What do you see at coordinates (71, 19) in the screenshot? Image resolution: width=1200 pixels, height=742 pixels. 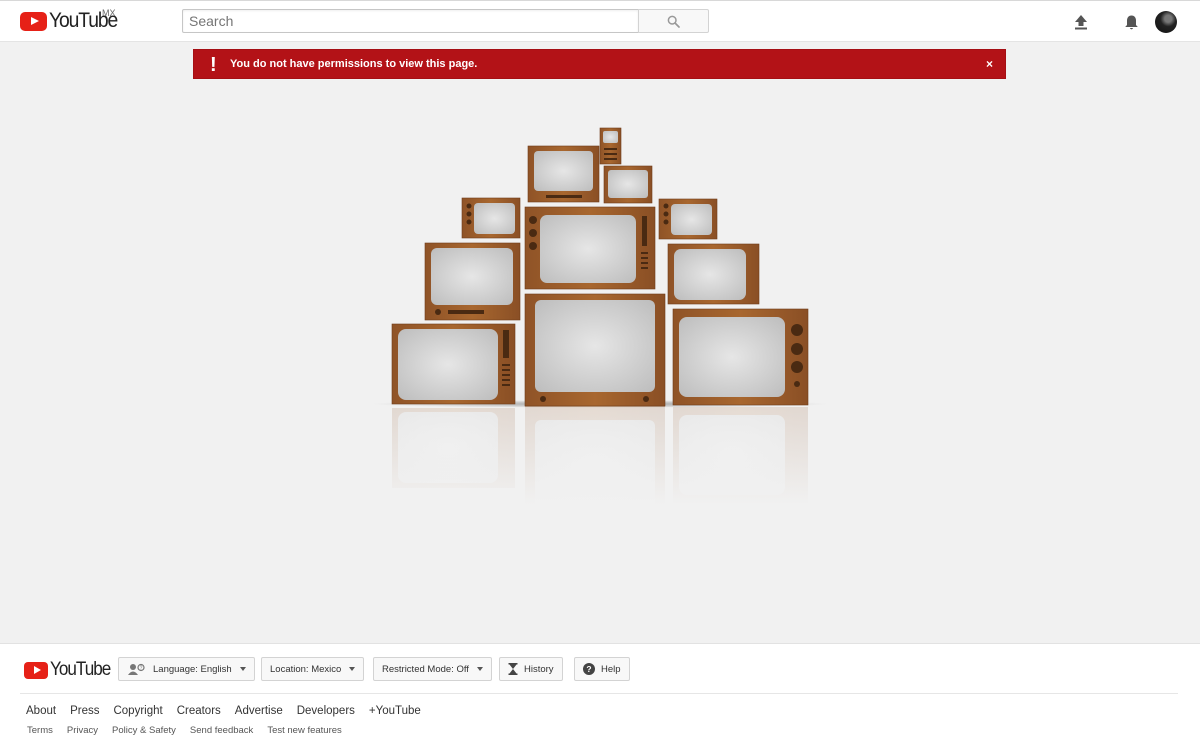 I see `youtube-logo: YouTube MX` at bounding box center [71, 19].